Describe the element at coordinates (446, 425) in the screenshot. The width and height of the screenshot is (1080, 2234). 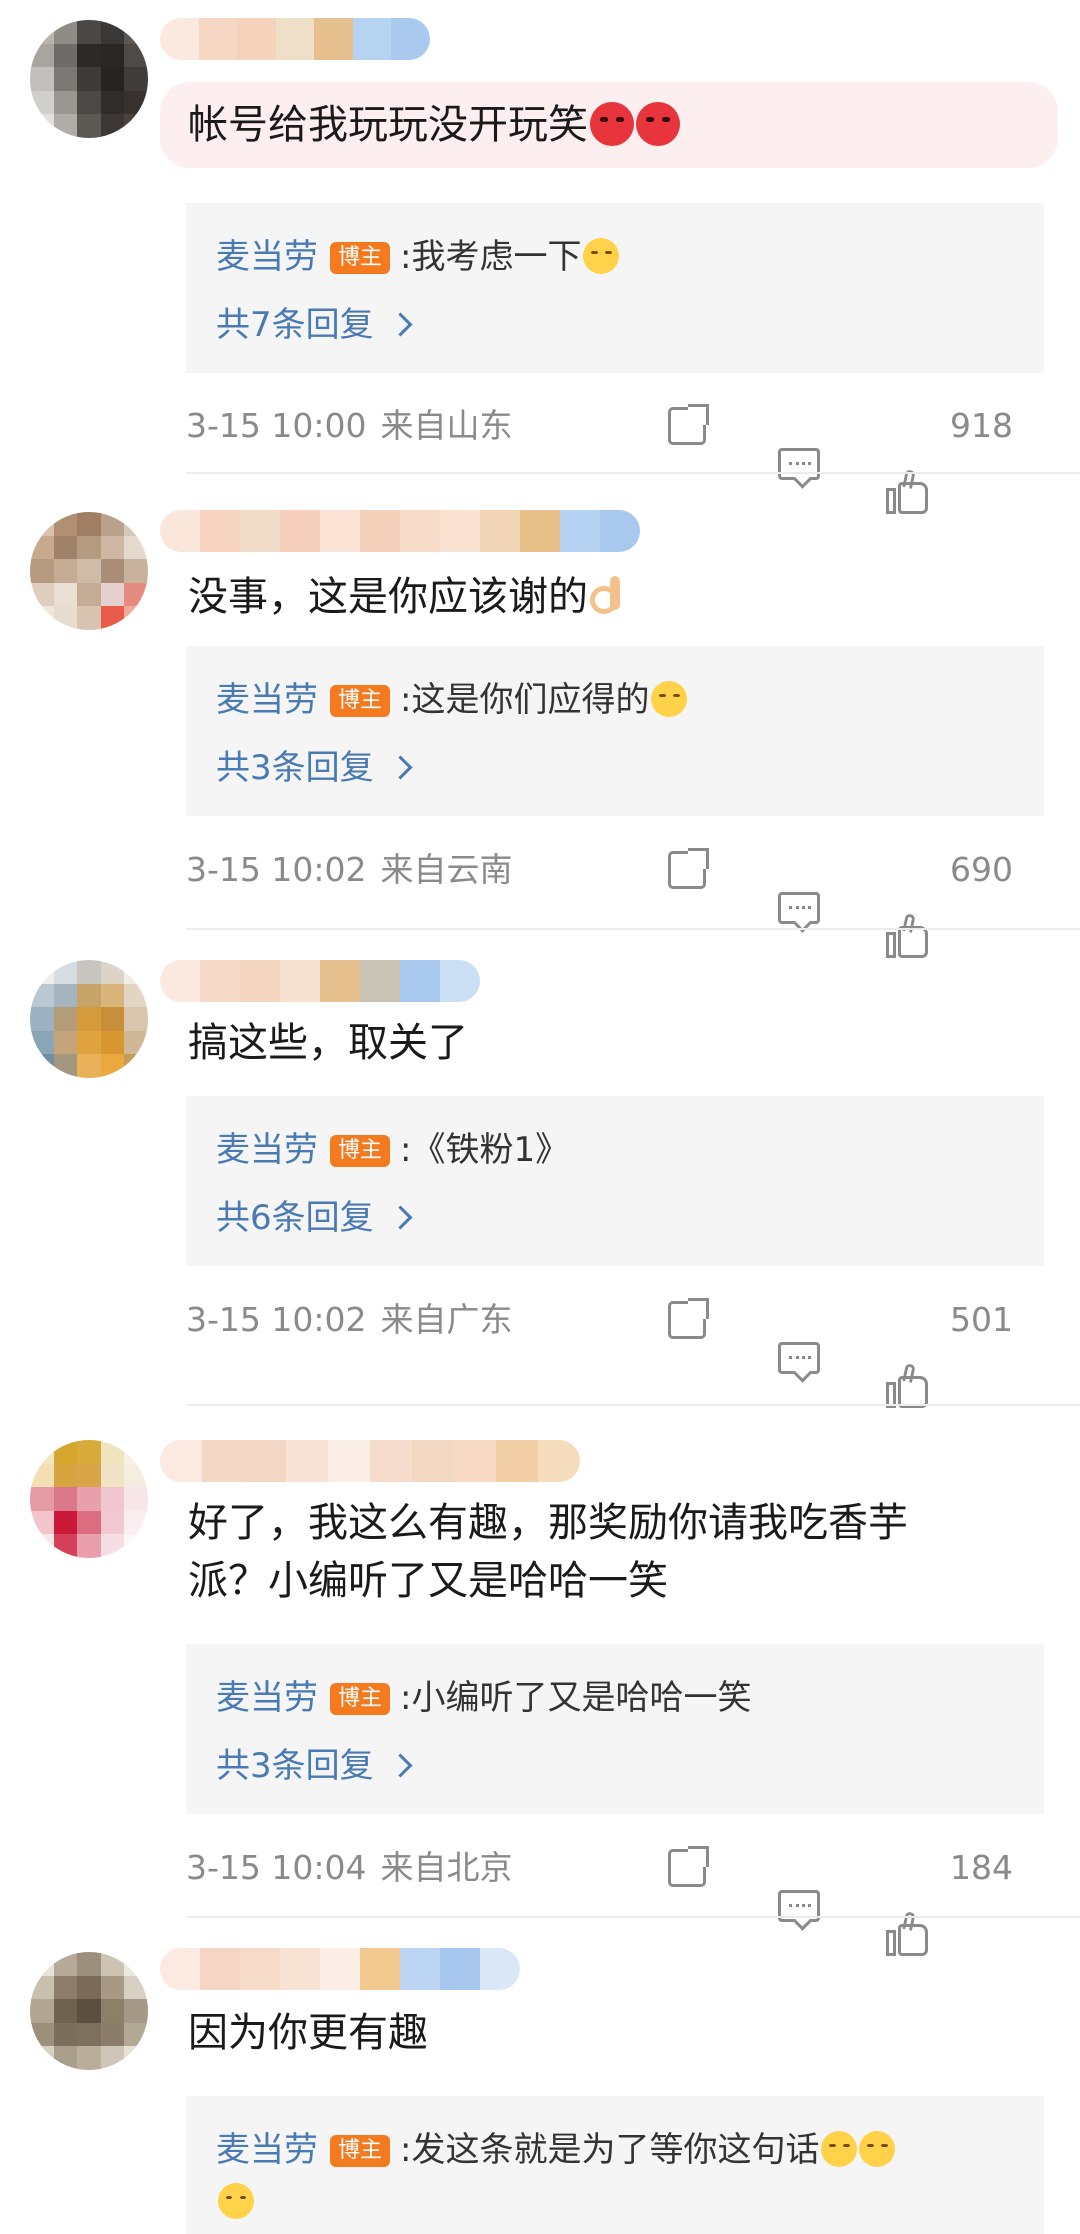
I see `location: 来自山东` at that location.